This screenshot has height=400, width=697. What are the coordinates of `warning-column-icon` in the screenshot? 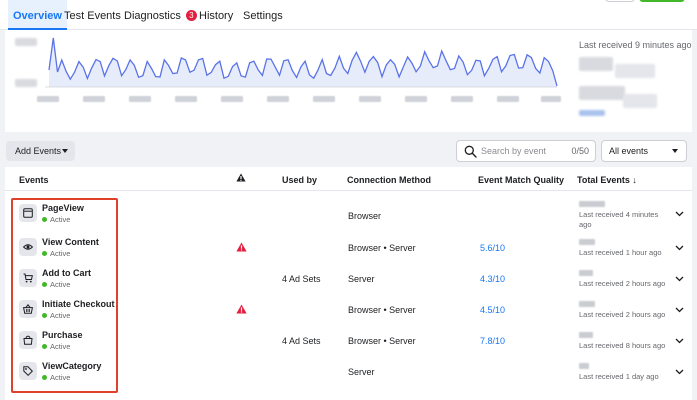 It's located at (241, 177).